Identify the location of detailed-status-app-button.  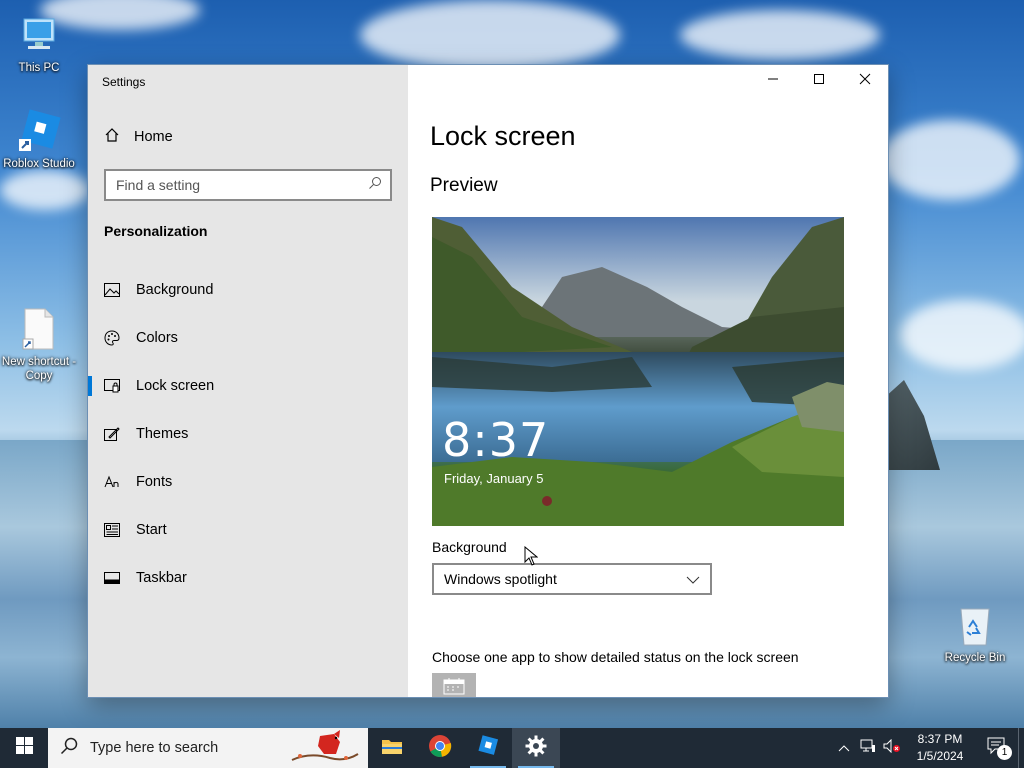
(454, 685).